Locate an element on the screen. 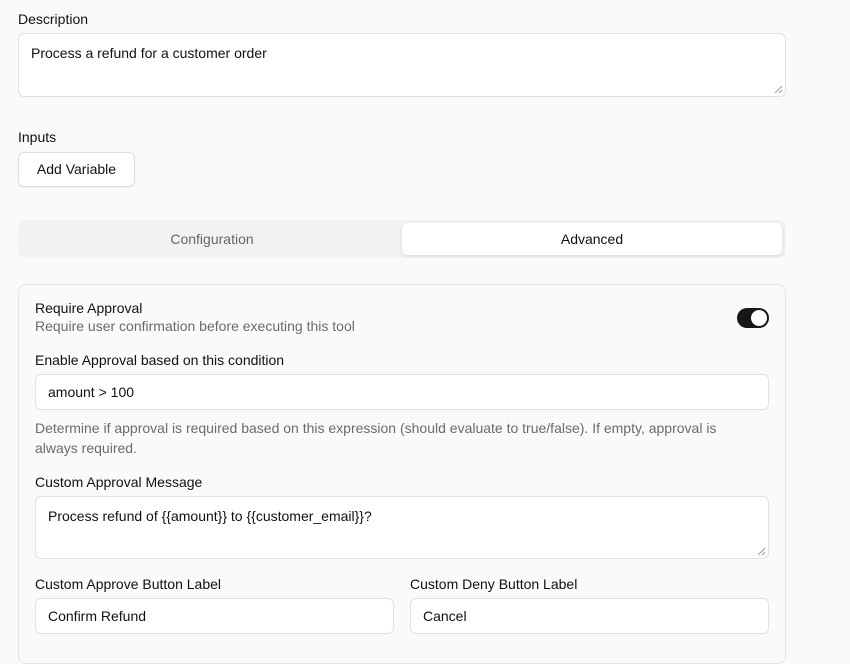 The image size is (850, 664). add-variable-button: Add Variable is located at coordinates (76, 169).